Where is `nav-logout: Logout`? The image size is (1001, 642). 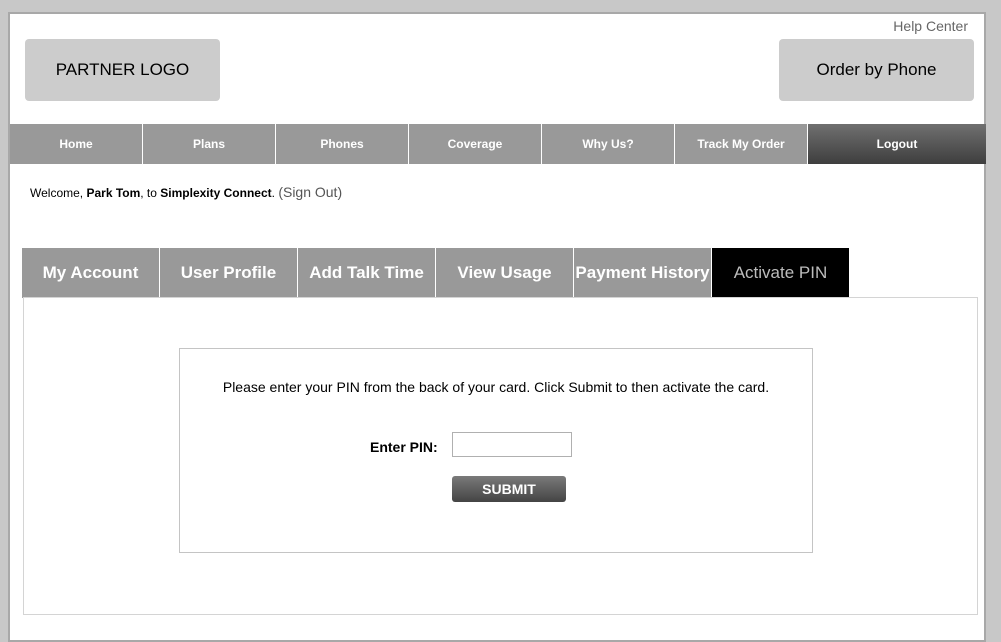
nav-logout: Logout is located at coordinates (897, 144).